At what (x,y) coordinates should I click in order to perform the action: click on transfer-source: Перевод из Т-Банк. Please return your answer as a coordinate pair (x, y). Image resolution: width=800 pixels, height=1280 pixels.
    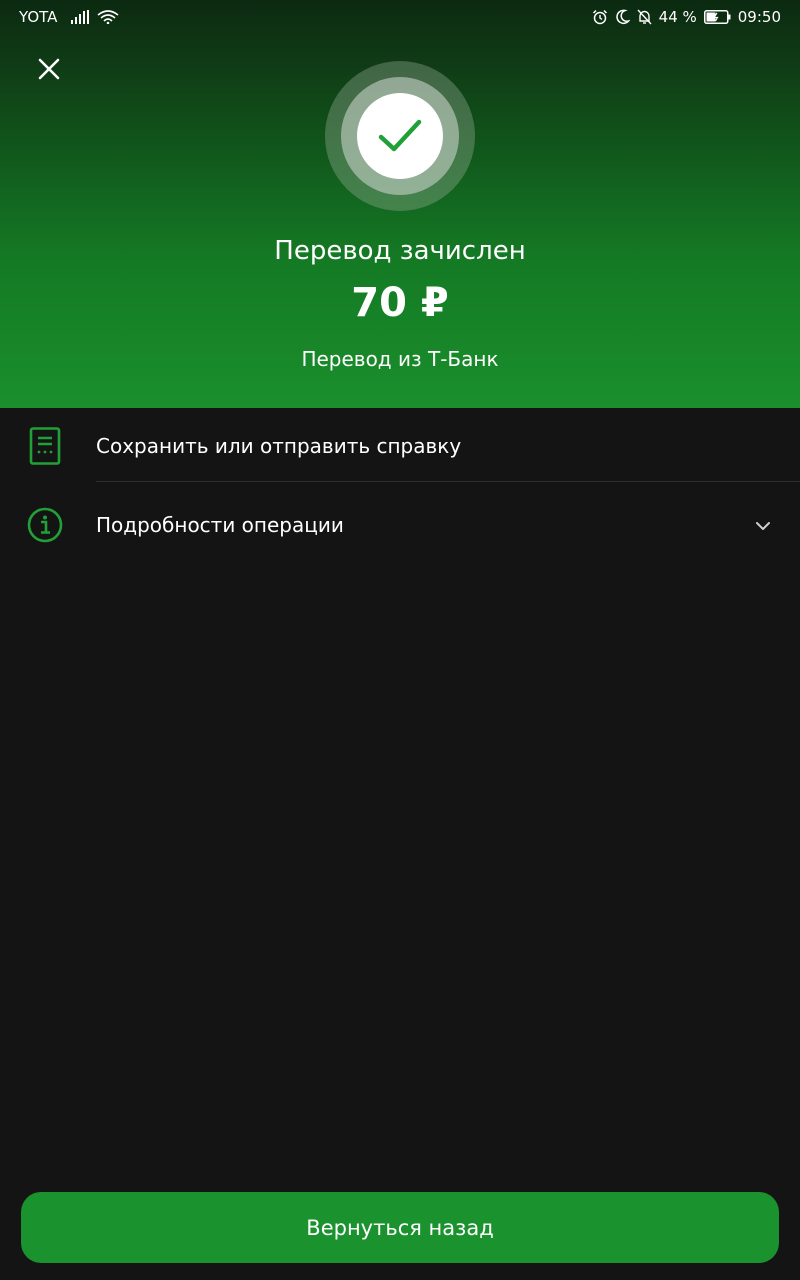
    Looking at the image, I should click on (400, 359).